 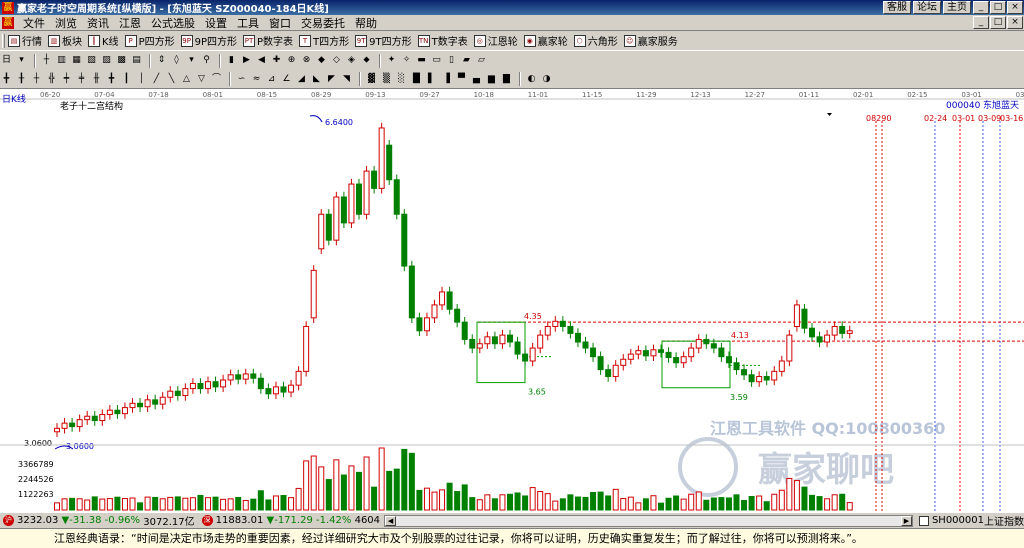 What do you see at coordinates (46, 60) in the screenshot?
I see `draw-tool-2-icon: ┼` at bounding box center [46, 60].